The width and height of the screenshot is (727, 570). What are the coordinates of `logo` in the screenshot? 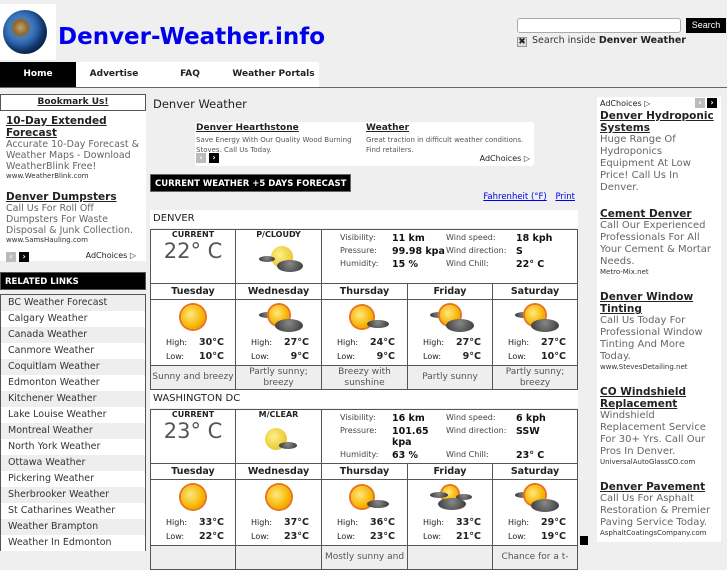 It's located at (28, 32).